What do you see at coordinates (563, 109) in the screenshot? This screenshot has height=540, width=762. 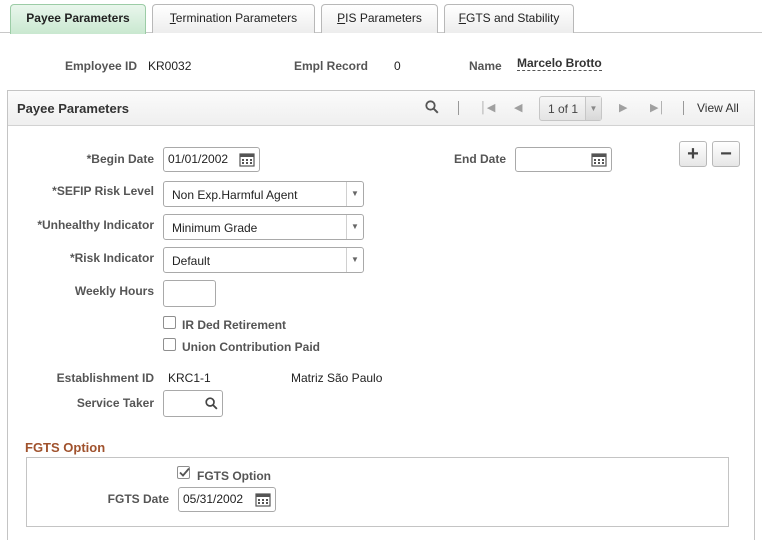 I see `row-count: 1 of 1` at bounding box center [563, 109].